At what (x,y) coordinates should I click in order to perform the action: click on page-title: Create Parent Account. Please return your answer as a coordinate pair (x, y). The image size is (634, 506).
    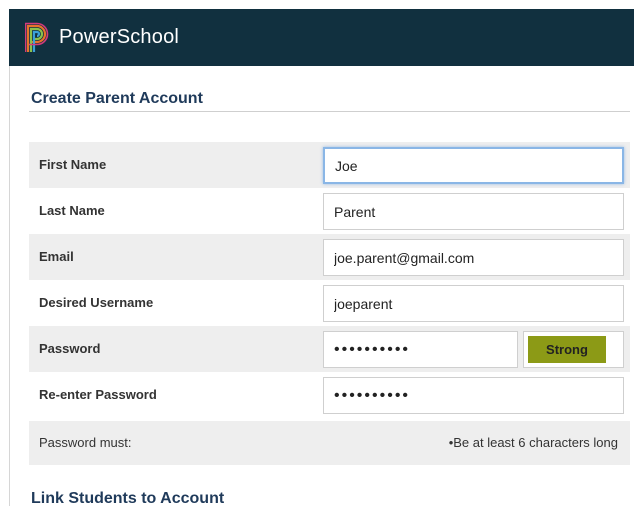
    Looking at the image, I should click on (117, 98).